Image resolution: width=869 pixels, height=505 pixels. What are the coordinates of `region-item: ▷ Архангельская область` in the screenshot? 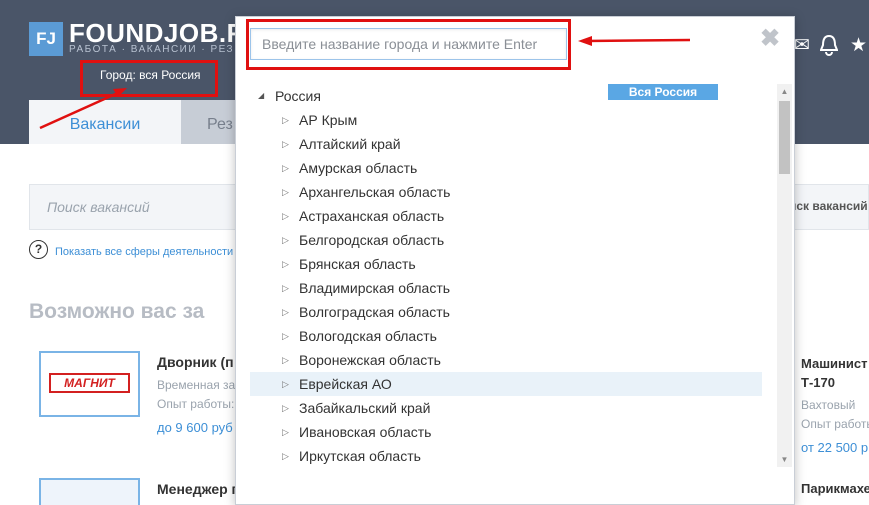 It's located at (506, 192).